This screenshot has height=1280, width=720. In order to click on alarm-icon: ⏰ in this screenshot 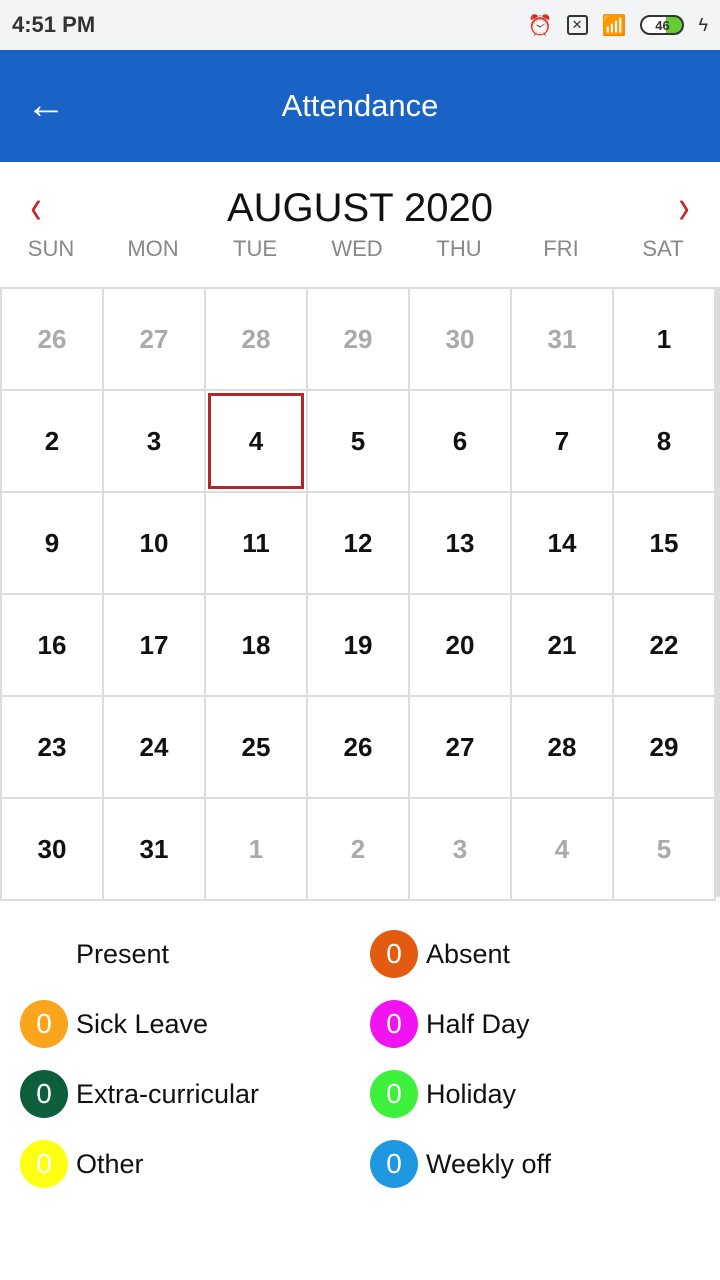, I will do `click(540, 25)`.